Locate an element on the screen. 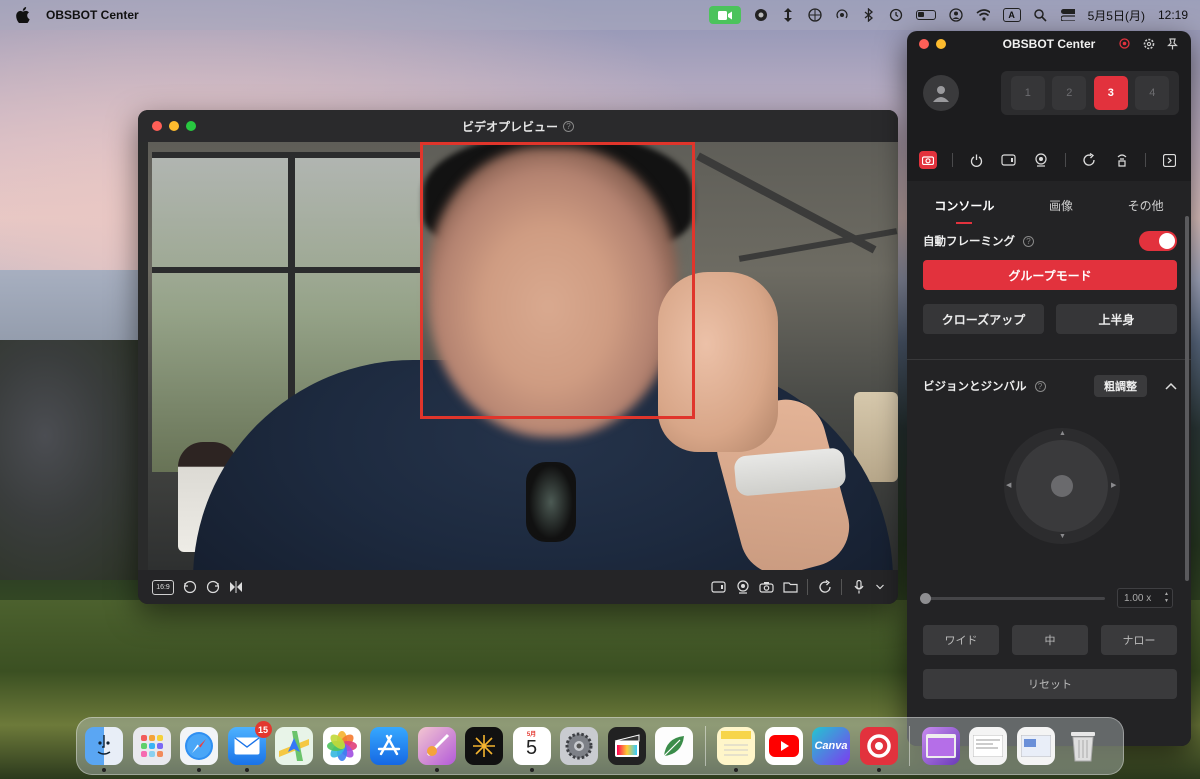 Image resolution: width=1200 pixels, height=779 pixels. rotate-right-icon is located at coordinates (212, 587).